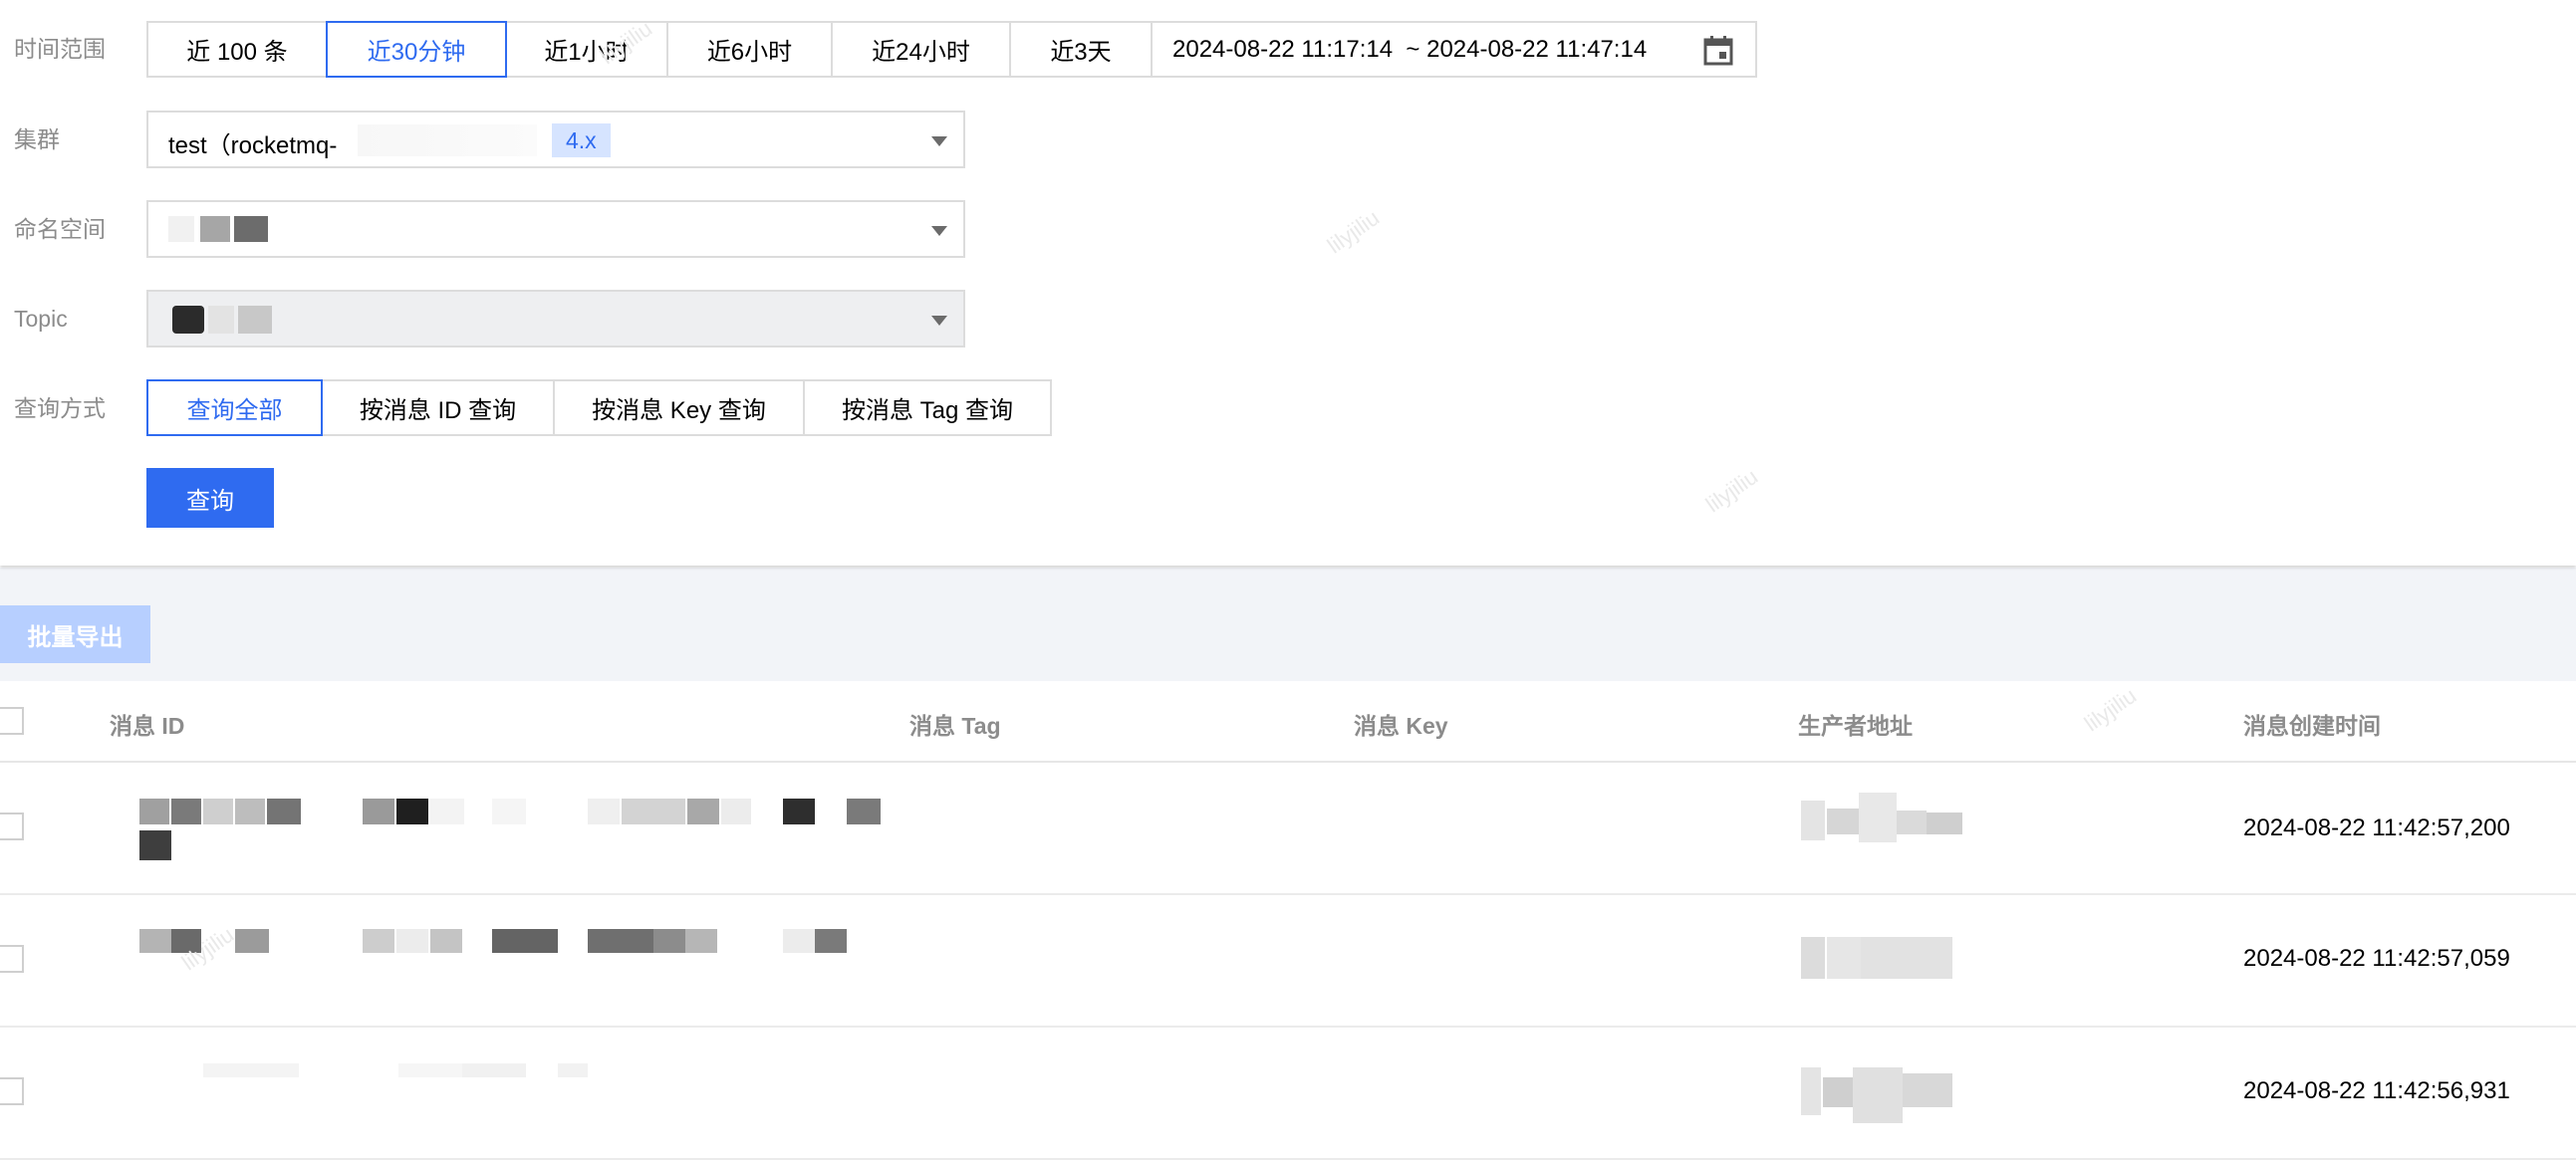  Describe the element at coordinates (581, 140) in the screenshot. I see `version-tag: 4.x` at that location.